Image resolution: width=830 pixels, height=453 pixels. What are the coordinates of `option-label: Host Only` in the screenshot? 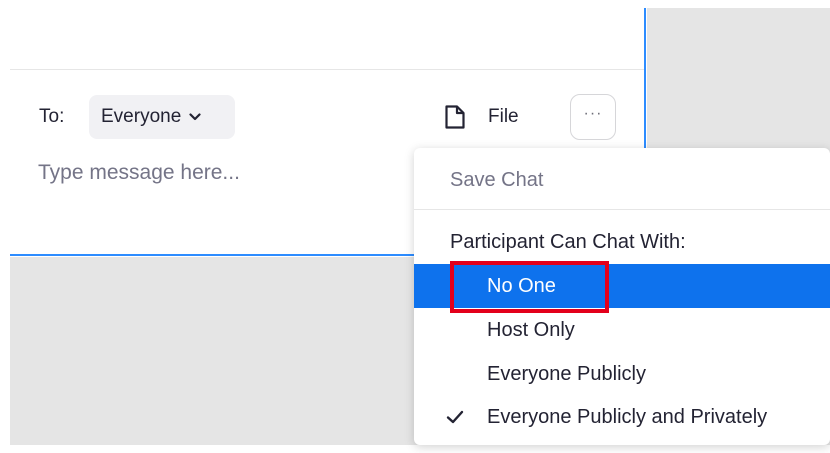 It's located at (531, 329).